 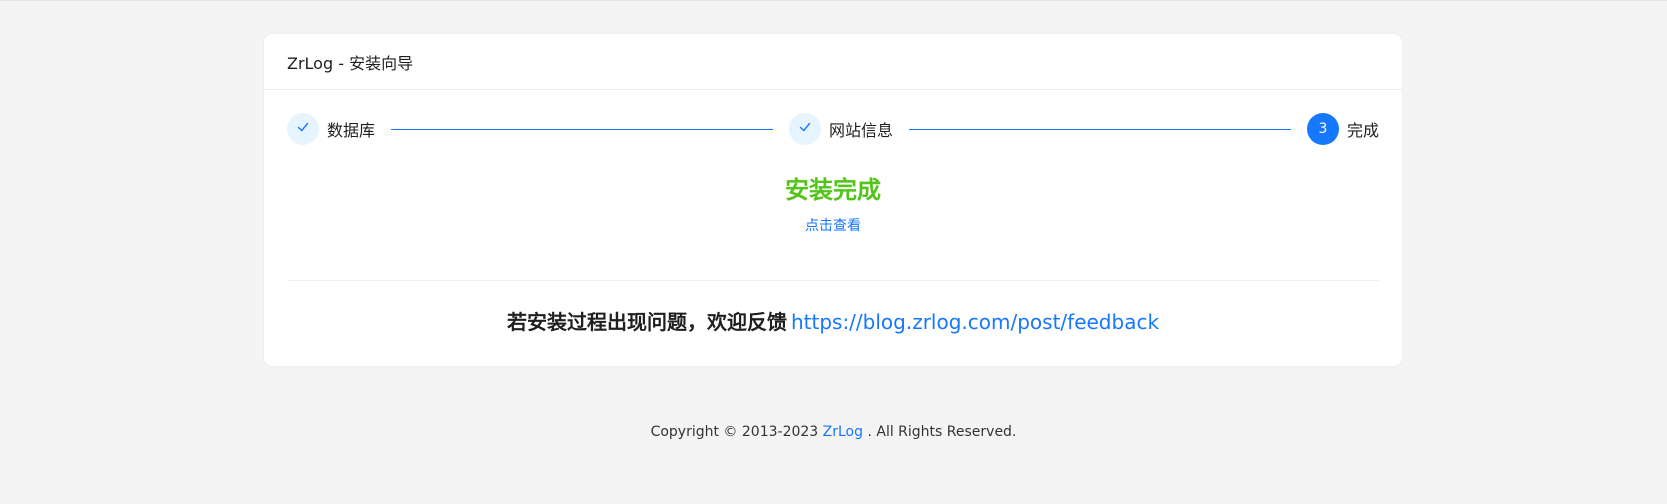 What do you see at coordinates (975, 322) in the screenshot?
I see `feedback-link: https://blog.zrlog.com/post/feedback` at bounding box center [975, 322].